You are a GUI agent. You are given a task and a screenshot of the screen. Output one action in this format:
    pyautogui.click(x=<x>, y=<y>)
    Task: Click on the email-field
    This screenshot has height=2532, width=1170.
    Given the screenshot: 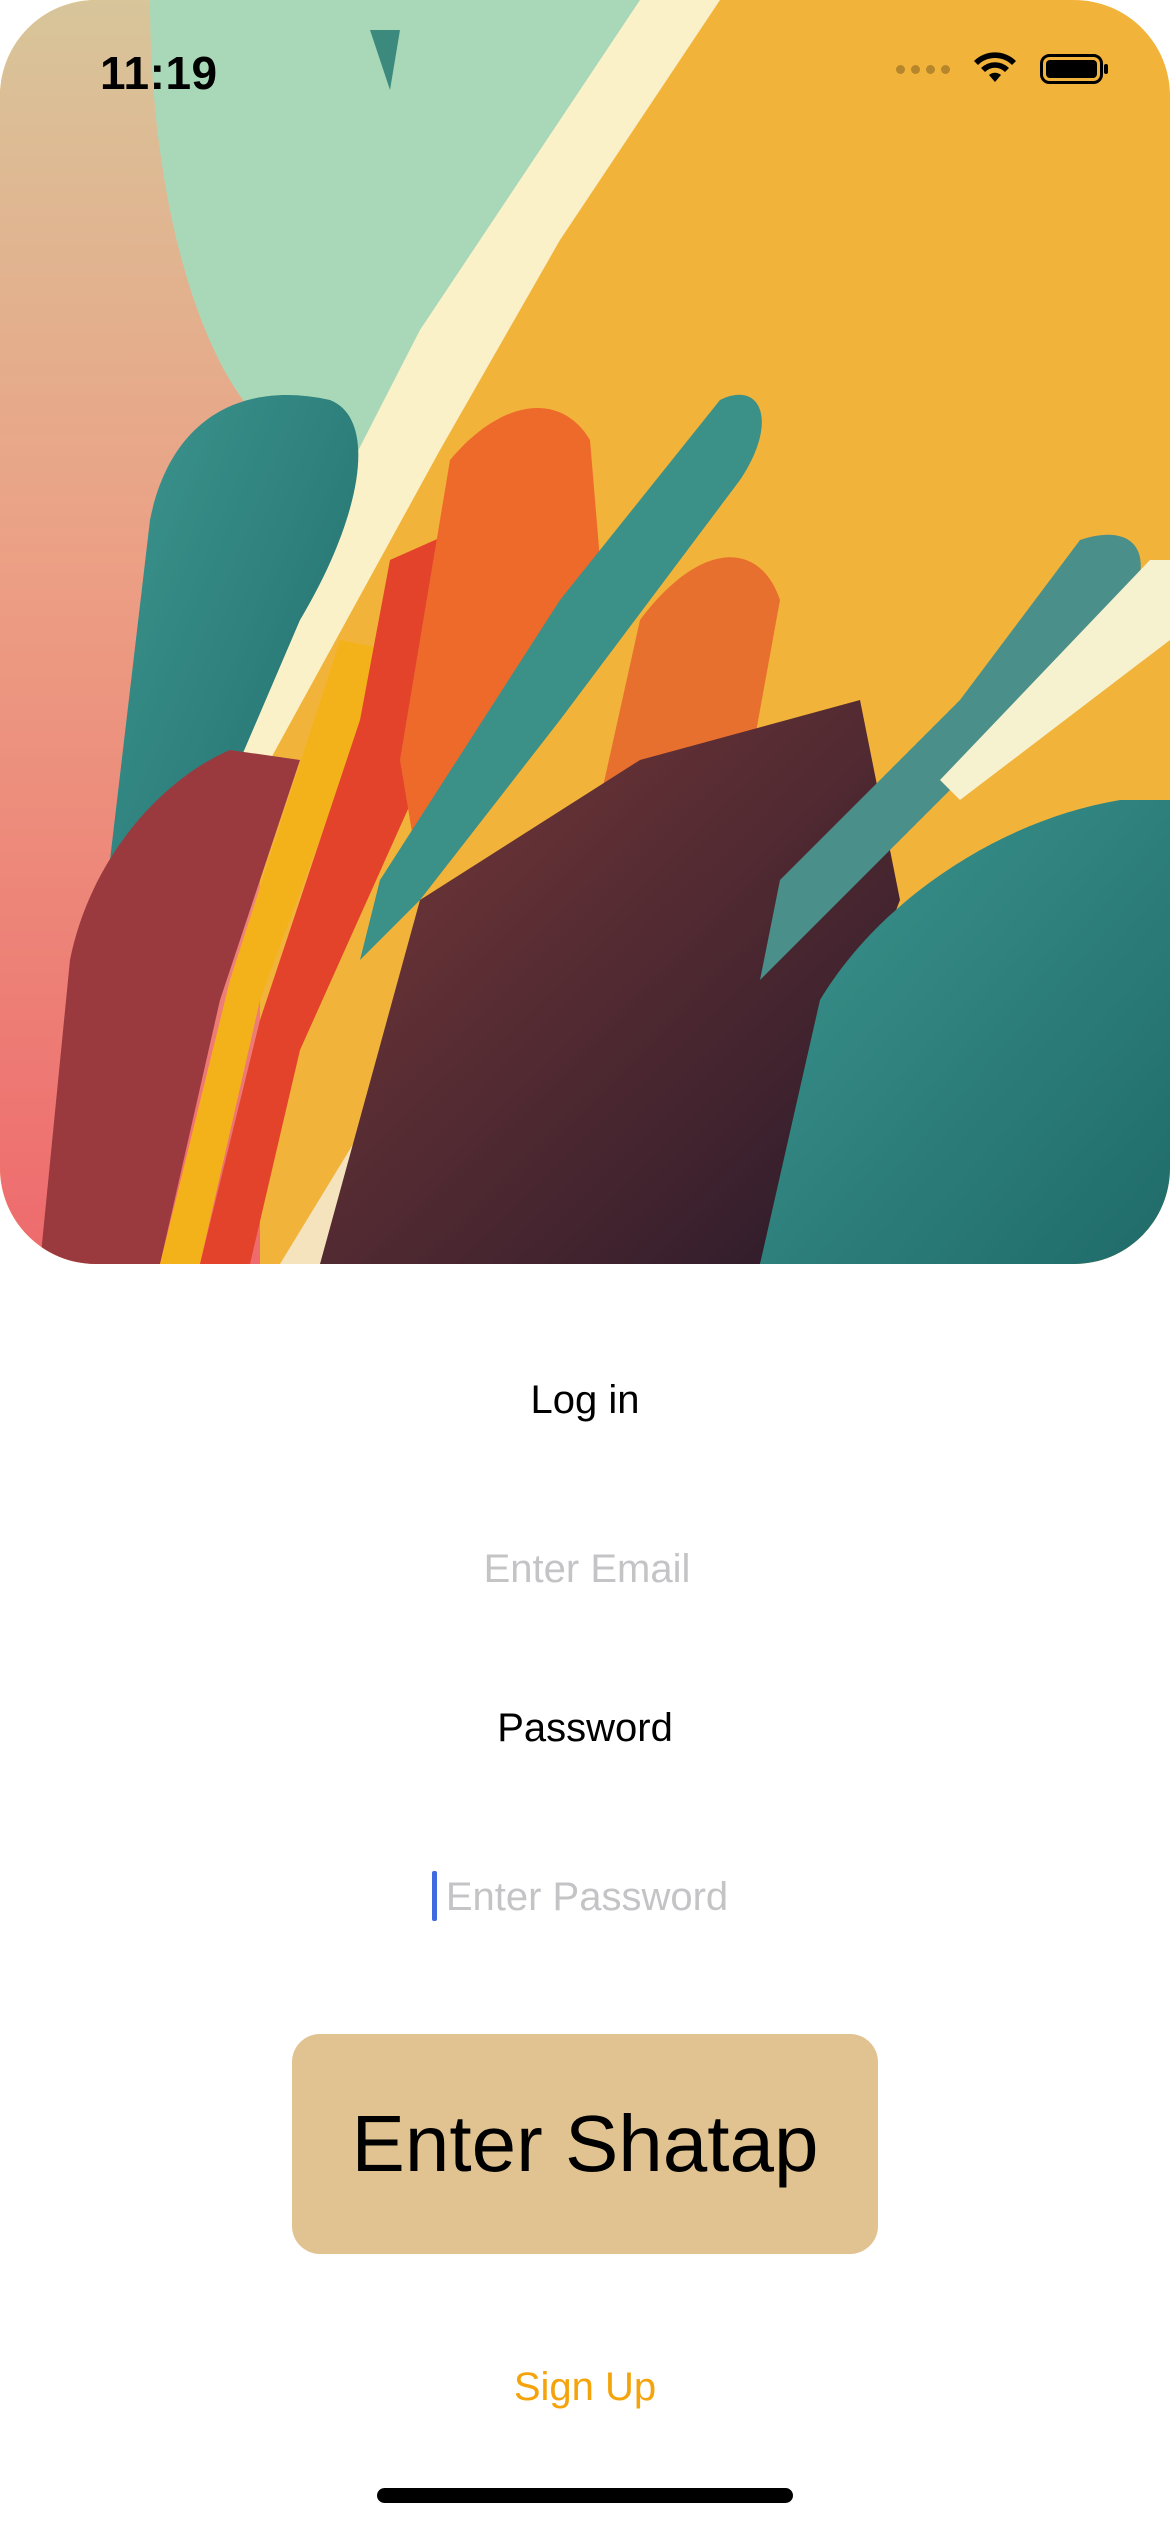 What is the action you would take?
    pyautogui.click(x=587, y=1569)
    